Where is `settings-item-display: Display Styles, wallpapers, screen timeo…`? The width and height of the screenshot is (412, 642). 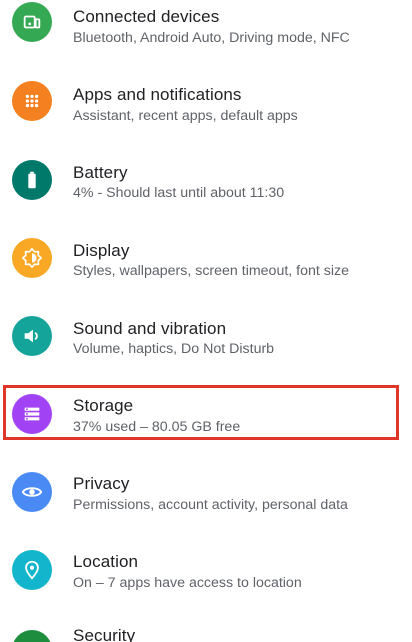
settings-item-display: Display Styles, wallpapers, screen timeo… is located at coordinates (206, 273).